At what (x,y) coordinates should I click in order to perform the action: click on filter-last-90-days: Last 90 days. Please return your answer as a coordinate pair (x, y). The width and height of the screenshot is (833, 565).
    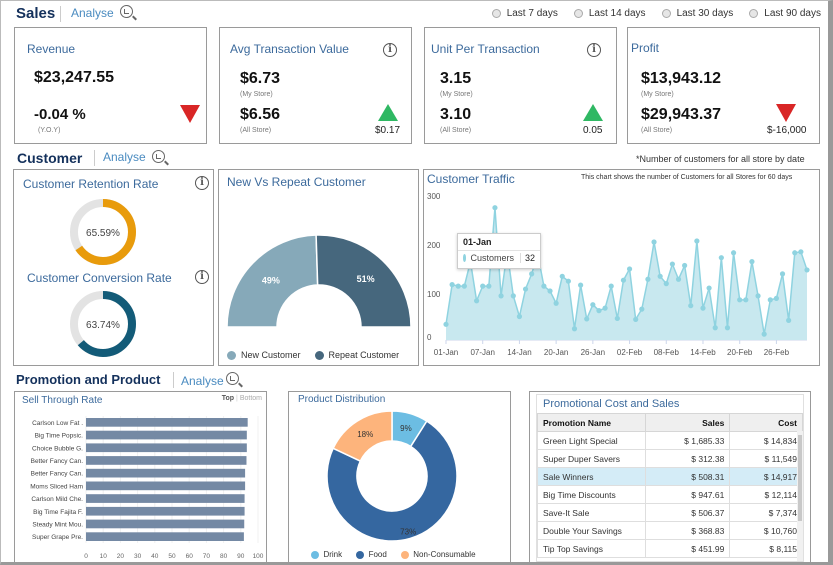
    Looking at the image, I should click on (785, 13).